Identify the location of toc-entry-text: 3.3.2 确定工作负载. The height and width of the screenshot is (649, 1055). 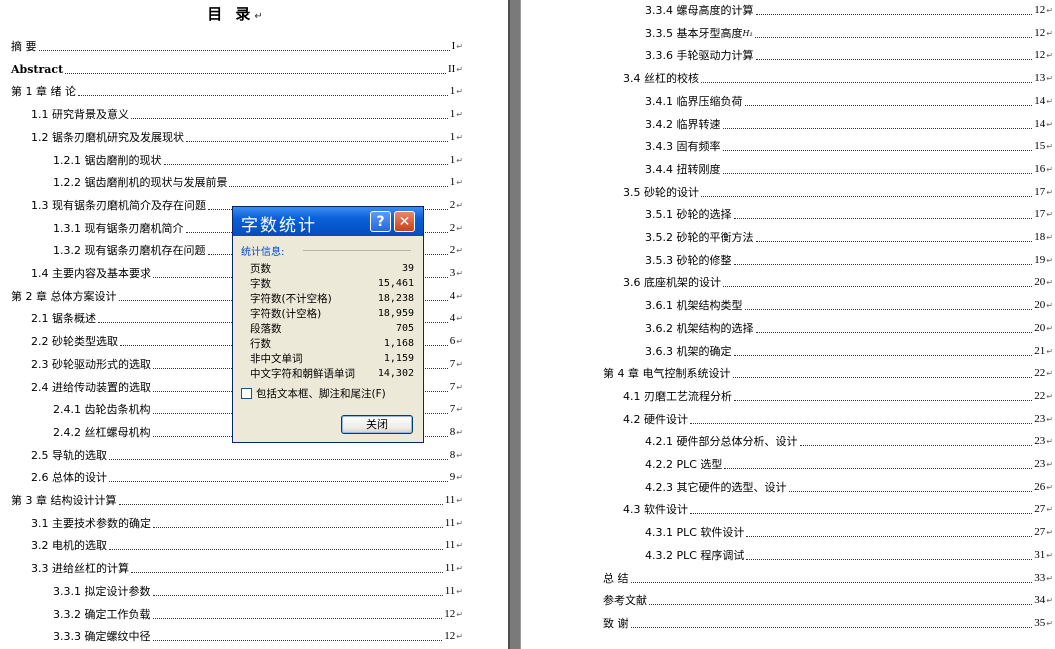
(102, 614).